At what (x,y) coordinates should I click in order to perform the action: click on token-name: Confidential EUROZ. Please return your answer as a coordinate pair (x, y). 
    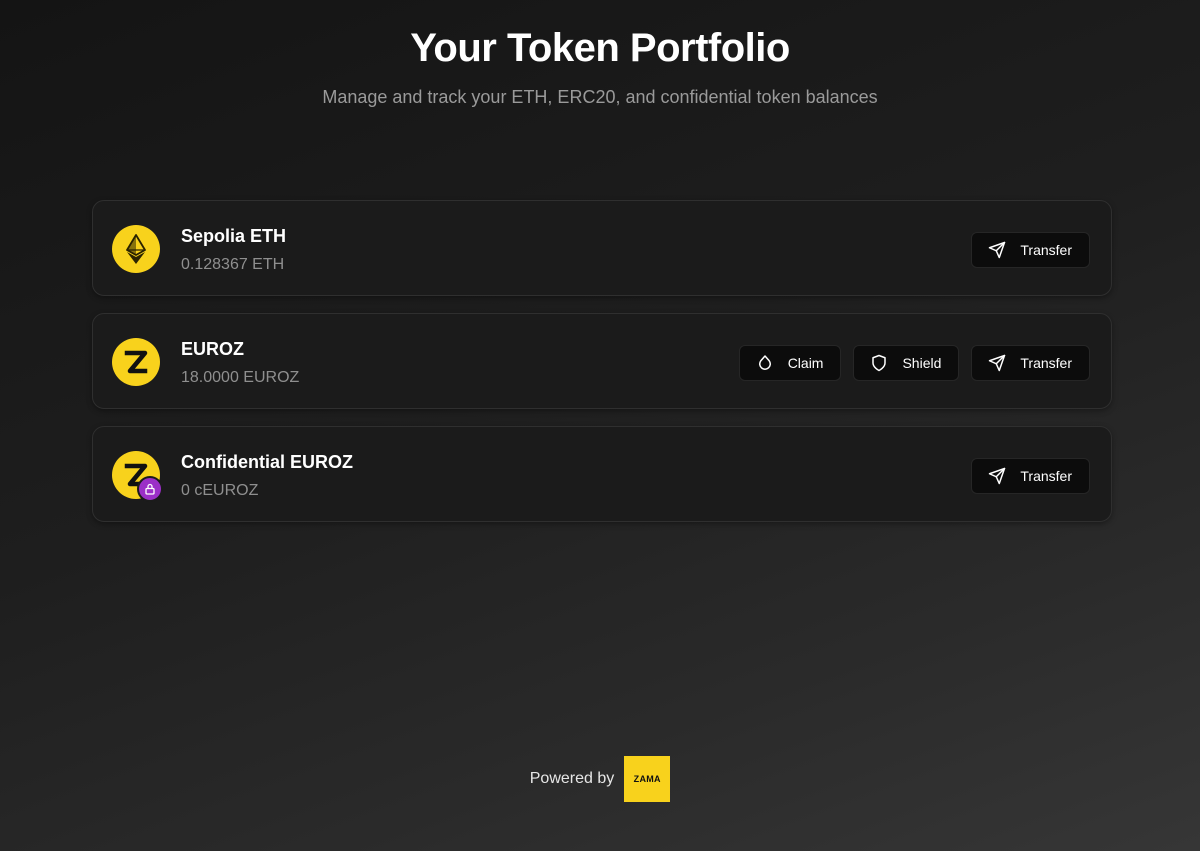
    Looking at the image, I should click on (267, 462).